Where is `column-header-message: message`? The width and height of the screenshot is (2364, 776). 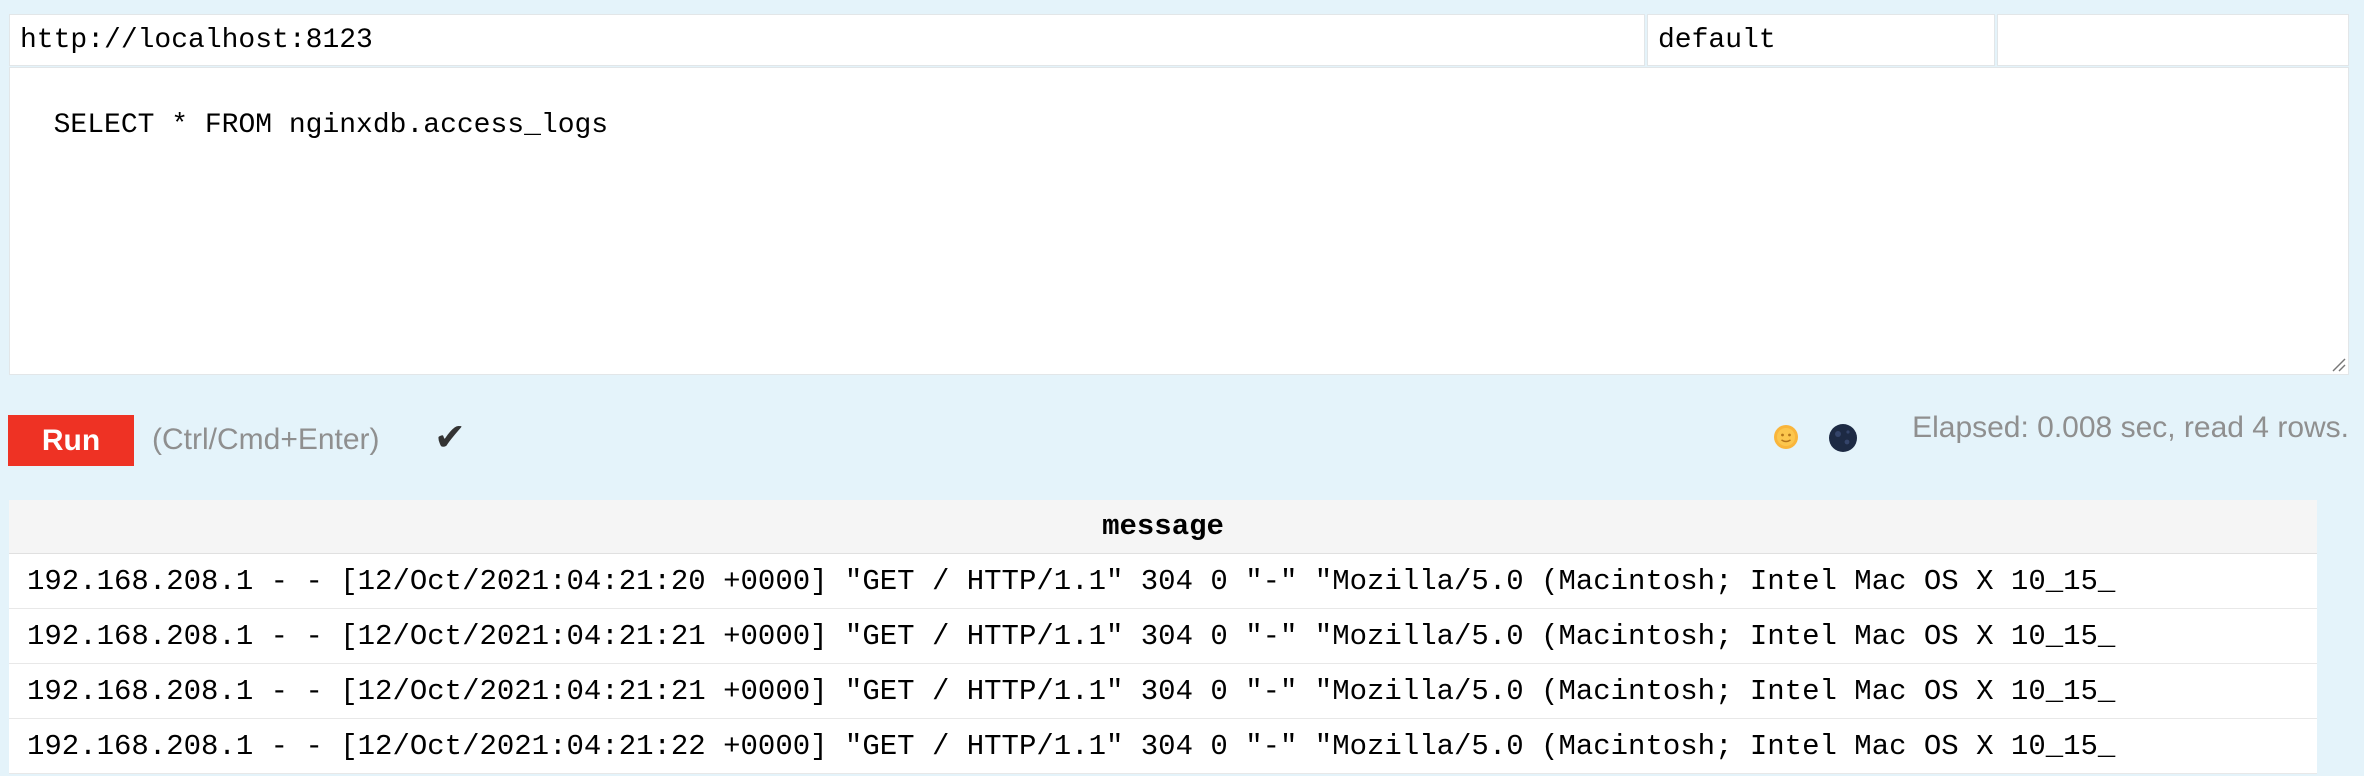 column-header-message: message is located at coordinates (1163, 527).